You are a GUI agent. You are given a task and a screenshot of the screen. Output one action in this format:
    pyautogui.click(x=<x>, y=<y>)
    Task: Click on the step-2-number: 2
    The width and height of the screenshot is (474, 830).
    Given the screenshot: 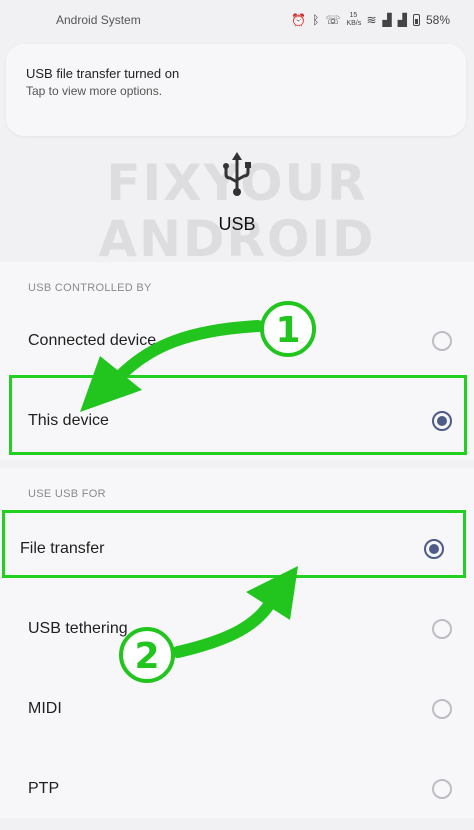 What is the action you would take?
    pyautogui.click(x=146, y=656)
    